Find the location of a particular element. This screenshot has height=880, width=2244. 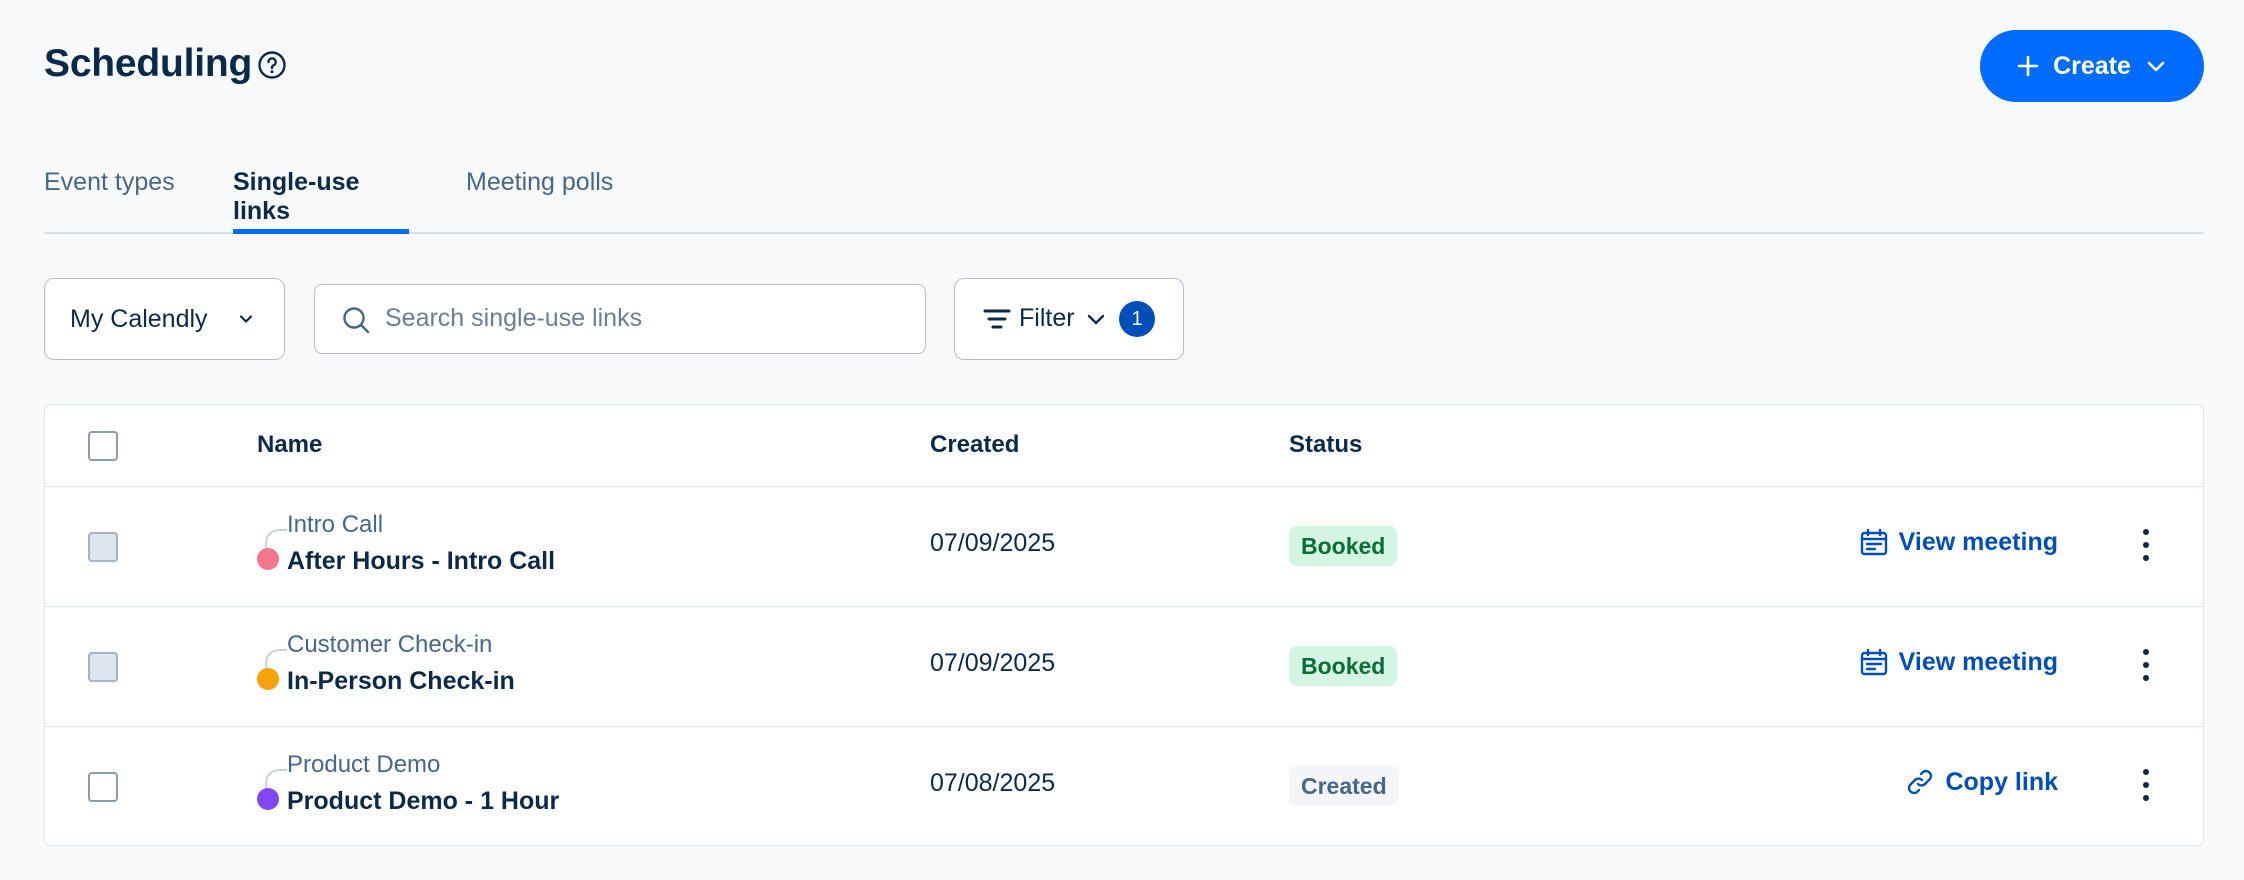

toolbar: My Calendly Filter 1 is located at coordinates (694, 319).